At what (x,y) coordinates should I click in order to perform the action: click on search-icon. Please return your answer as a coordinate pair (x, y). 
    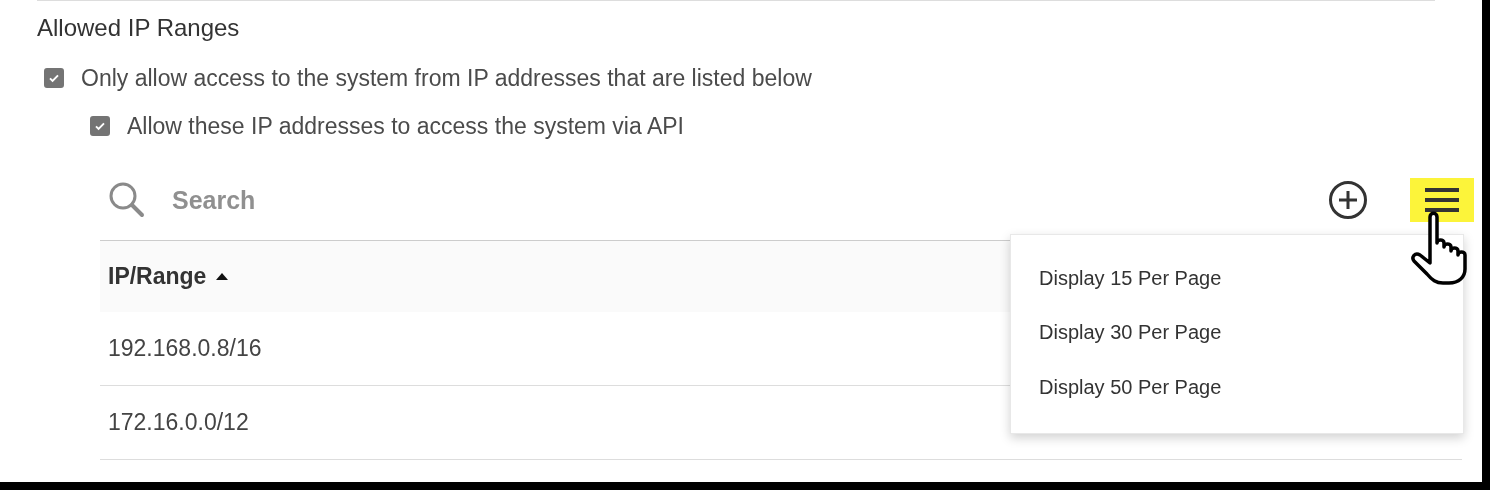
    Looking at the image, I should click on (127, 200).